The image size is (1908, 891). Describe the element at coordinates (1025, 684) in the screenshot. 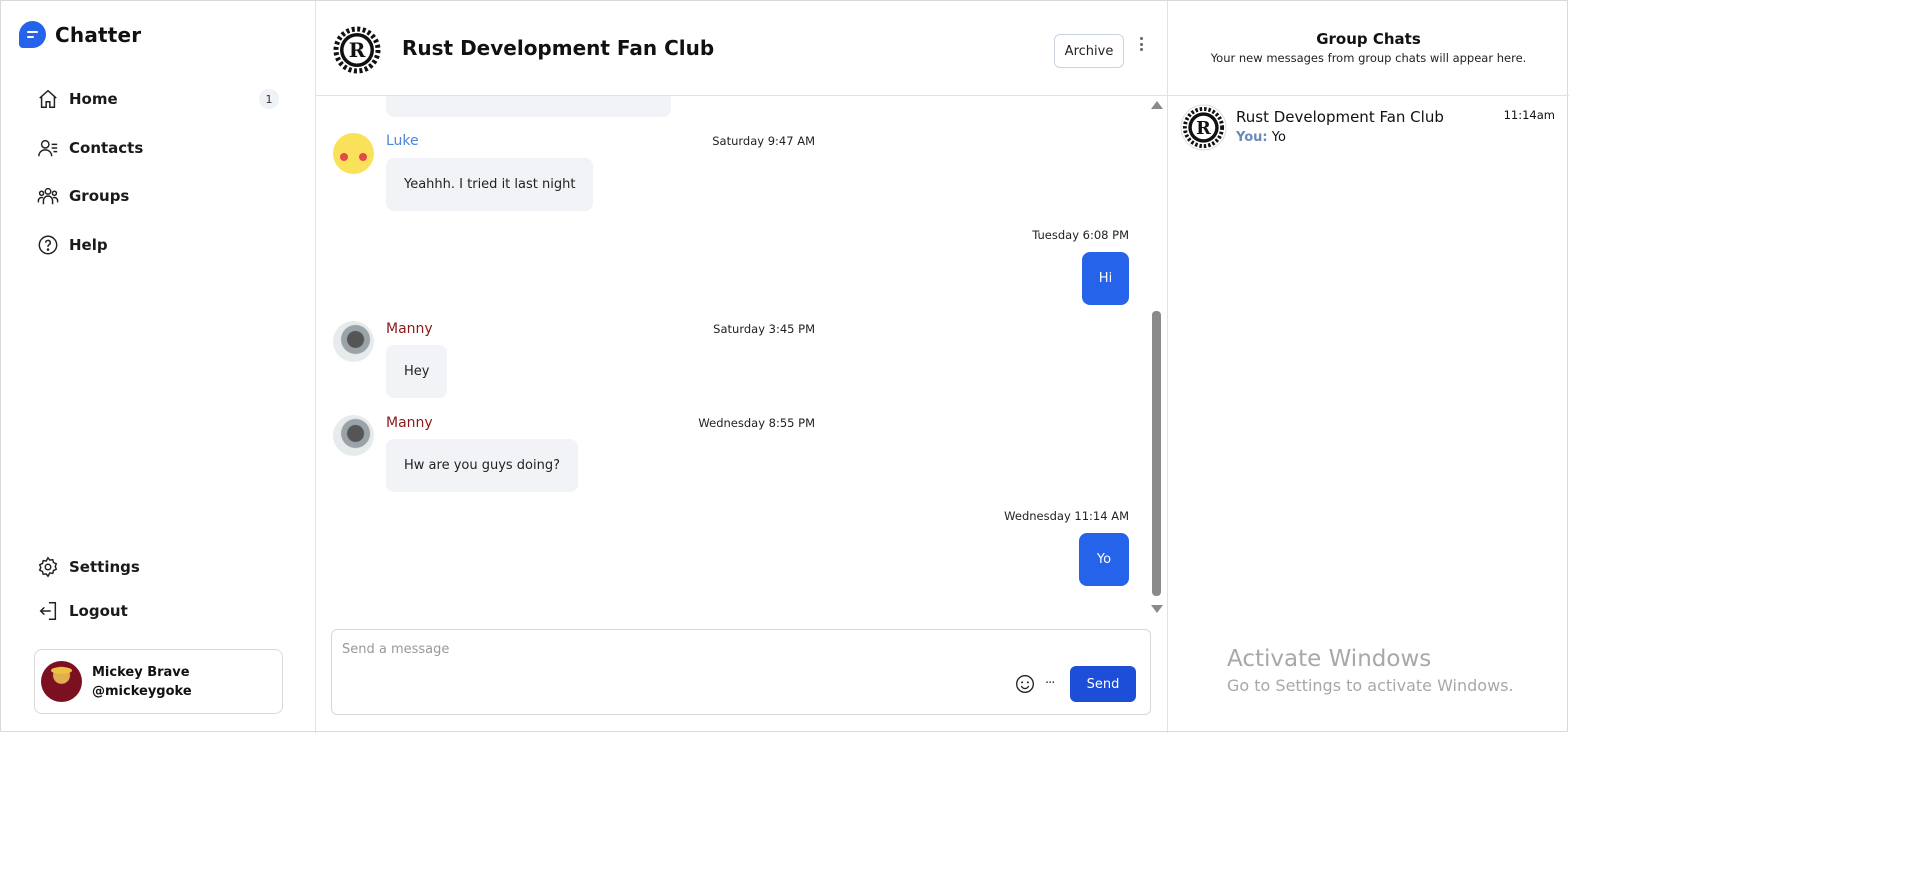

I see `emoji-icon` at that location.